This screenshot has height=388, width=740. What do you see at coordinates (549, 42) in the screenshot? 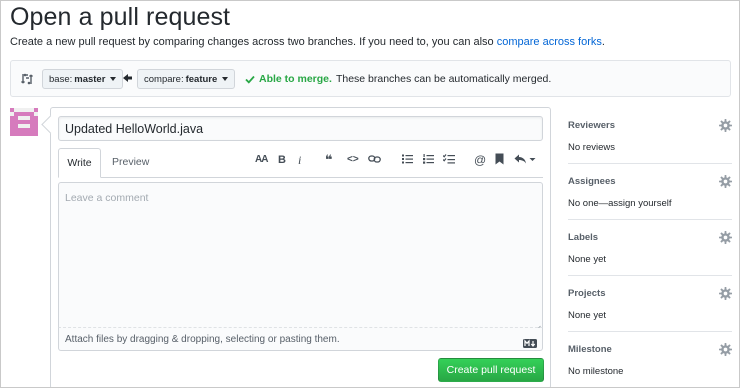
I see `compare-across-forks-link: compare across forks` at bounding box center [549, 42].